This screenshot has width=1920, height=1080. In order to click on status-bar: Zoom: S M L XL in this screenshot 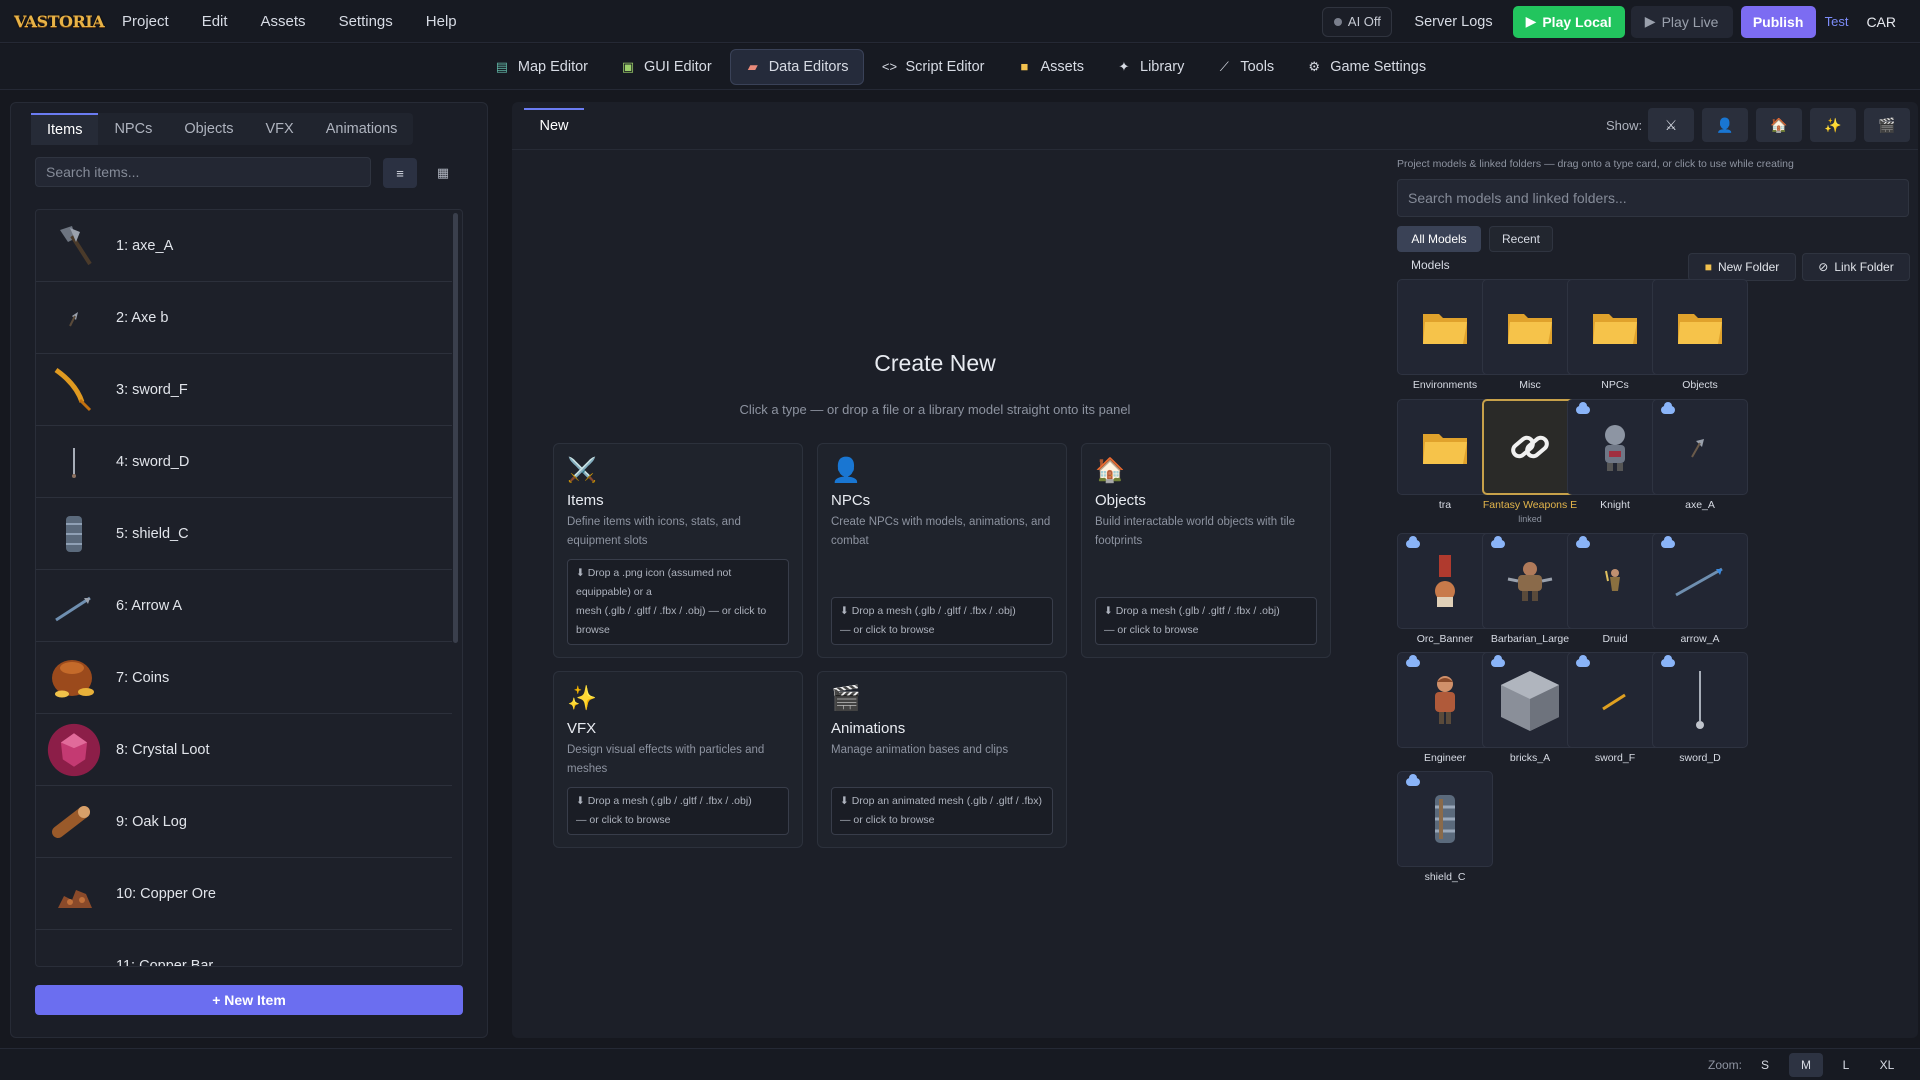, I will do `click(960, 1064)`.